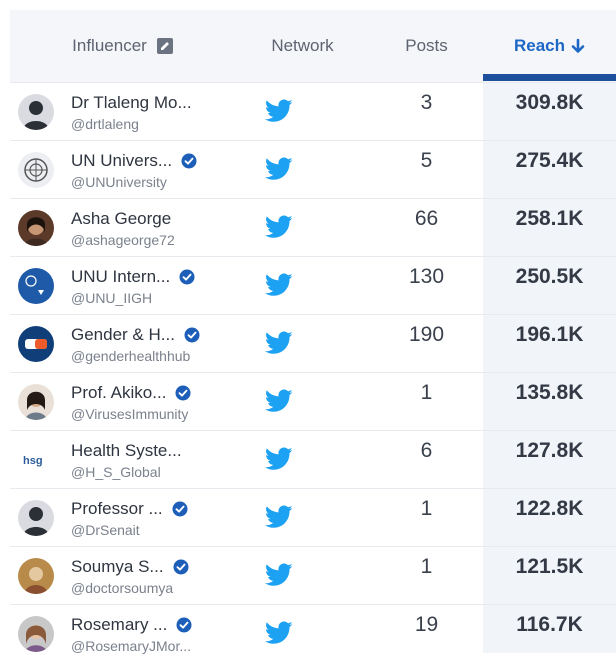 The height and width of the screenshot is (662, 616). Describe the element at coordinates (549, 160) in the screenshot. I see `reach-value: 275.4K` at that location.